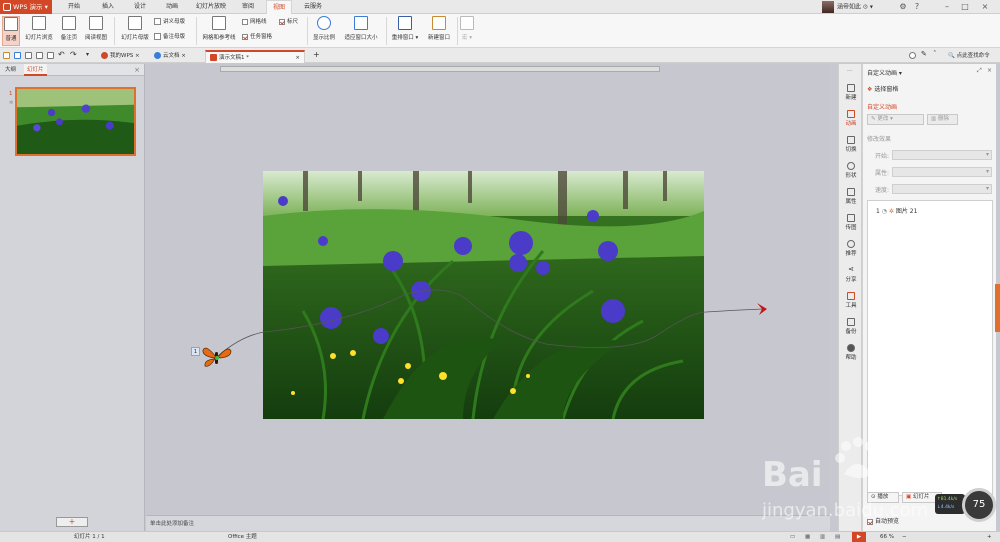 This screenshot has height=542, width=1000. What do you see at coordinates (17, 55) in the screenshot?
I see `save-icon` at bounding box center [17, 55].